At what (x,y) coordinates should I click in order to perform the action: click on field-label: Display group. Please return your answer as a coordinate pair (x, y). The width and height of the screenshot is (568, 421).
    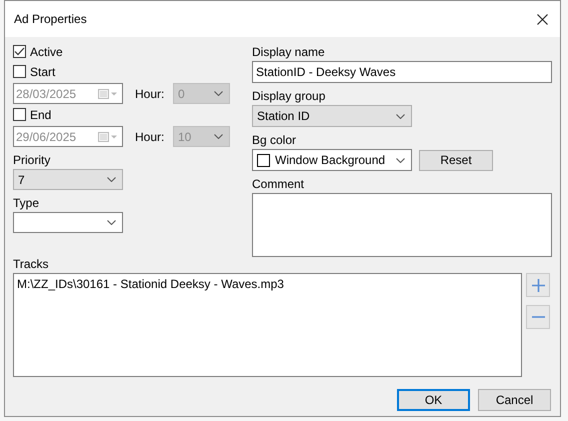
    Looking at the image, I should click on (289, 96).